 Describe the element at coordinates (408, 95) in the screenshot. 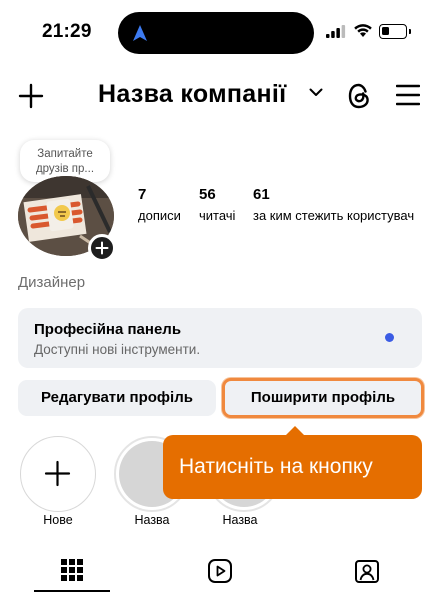

I see `menu-icon` at that location.